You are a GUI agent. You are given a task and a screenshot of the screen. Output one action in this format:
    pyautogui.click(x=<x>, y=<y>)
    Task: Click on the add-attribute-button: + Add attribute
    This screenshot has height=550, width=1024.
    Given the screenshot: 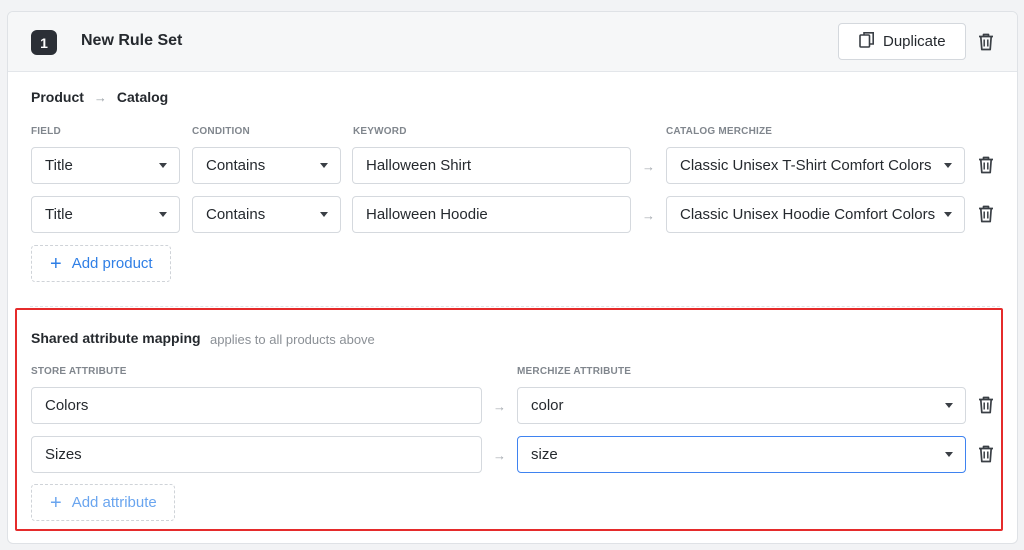 What is the action you would take?
    pyautogui.click(x=103, y=502)
    